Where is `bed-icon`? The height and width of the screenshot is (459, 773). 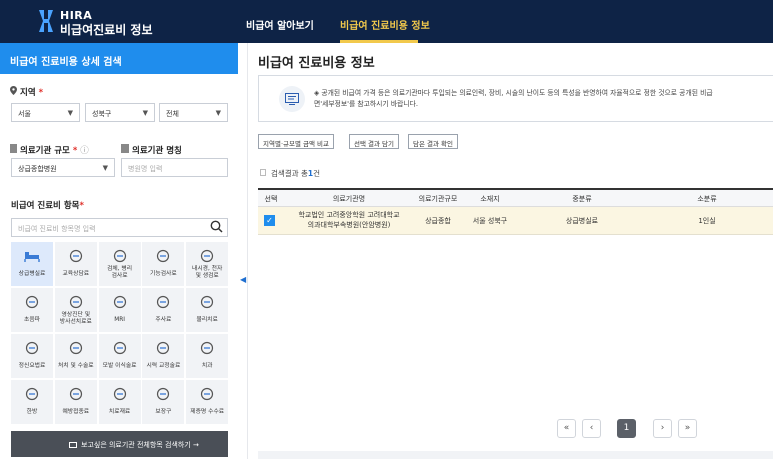
bed-icon is located at coordinates (32, 257).